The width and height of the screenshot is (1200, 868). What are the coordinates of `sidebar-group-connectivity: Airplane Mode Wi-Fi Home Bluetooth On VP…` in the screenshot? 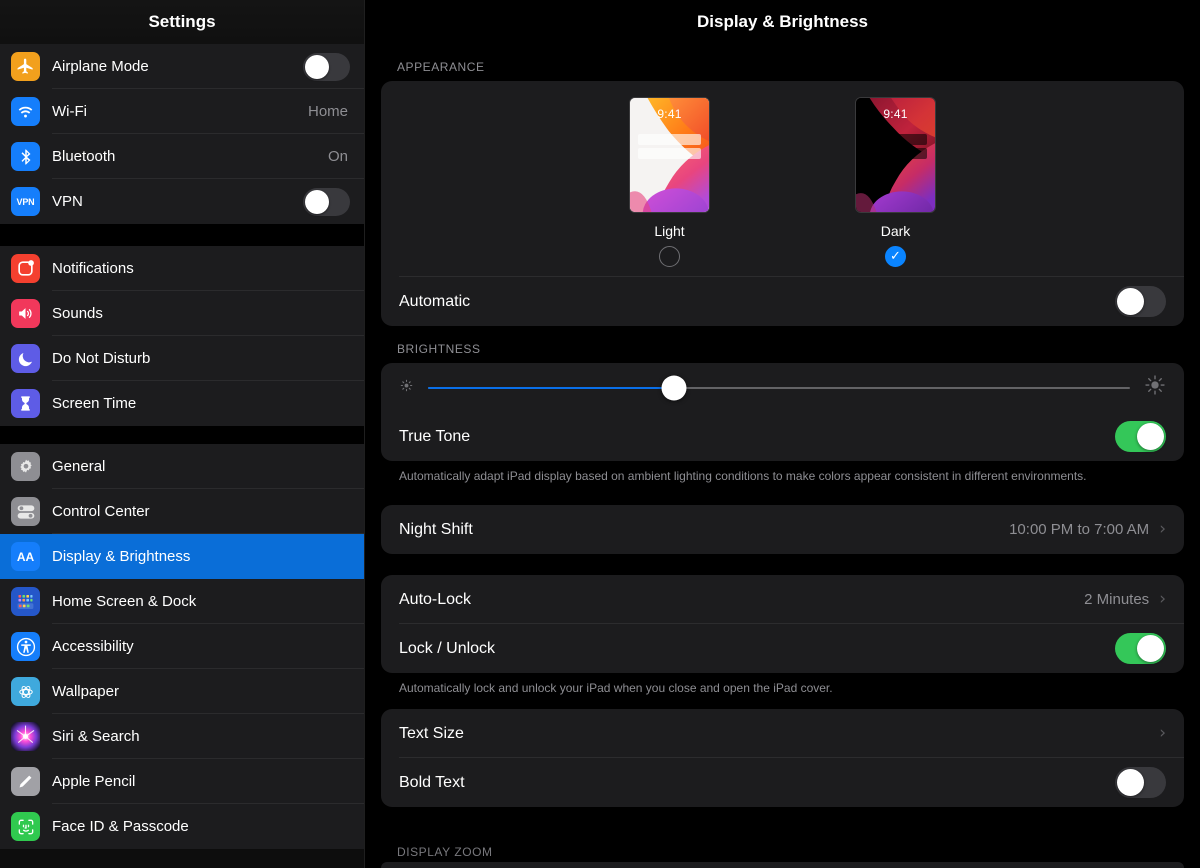 It's located at (182, 134).